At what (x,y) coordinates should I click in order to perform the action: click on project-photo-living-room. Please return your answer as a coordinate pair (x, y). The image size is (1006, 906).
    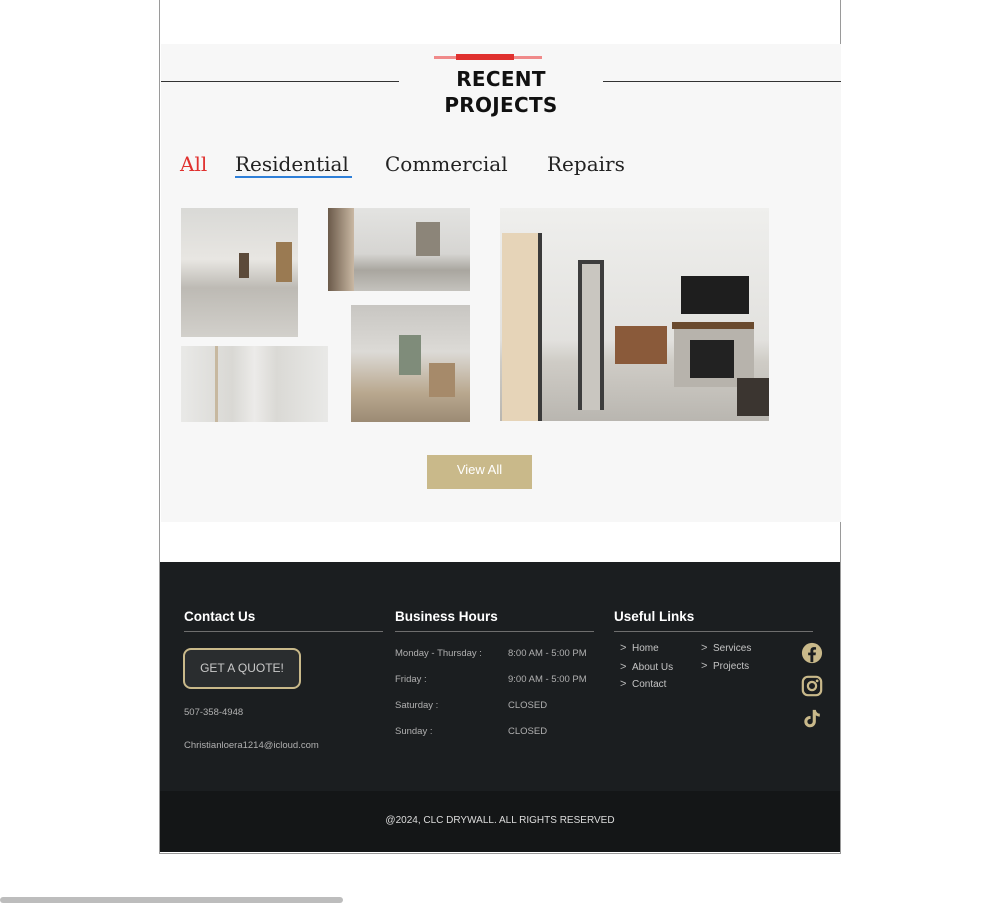
    Looking at the image, I should click on (634, 314).